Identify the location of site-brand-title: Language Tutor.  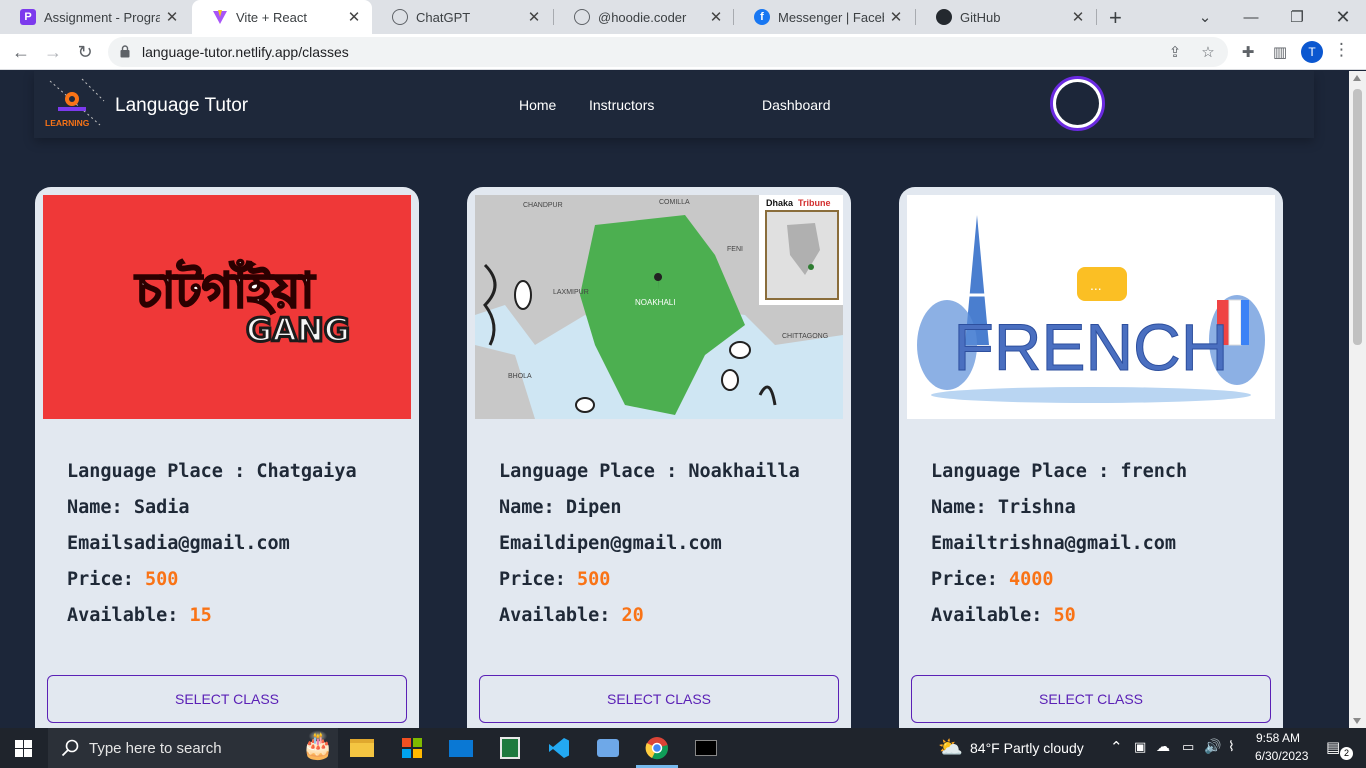
(181, 106).